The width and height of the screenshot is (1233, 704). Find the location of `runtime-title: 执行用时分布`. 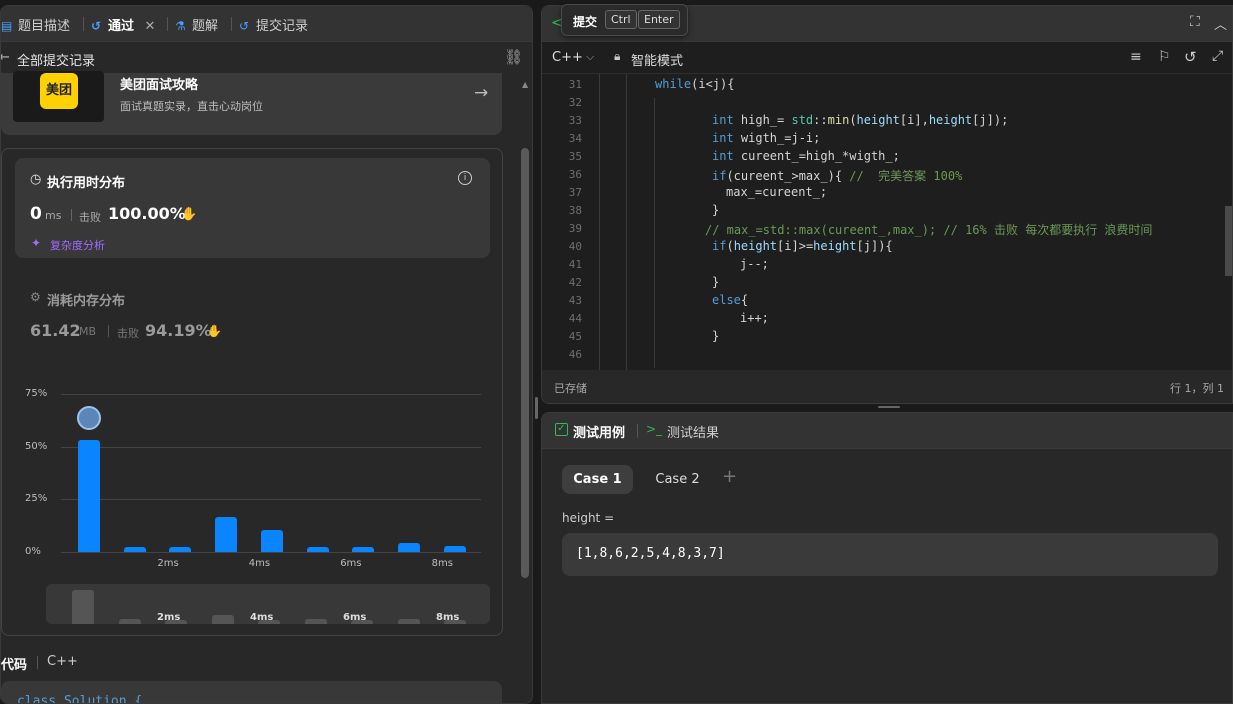

runtime-title: 执行用时分布 is located at coordinates (86, 183).